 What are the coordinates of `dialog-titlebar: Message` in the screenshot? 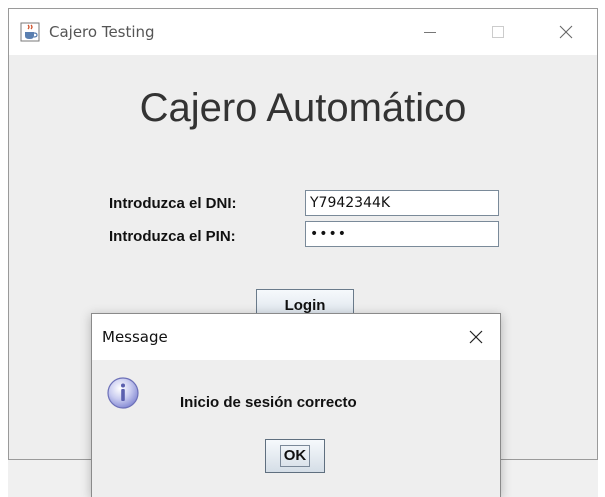 It's located at (296, 337).